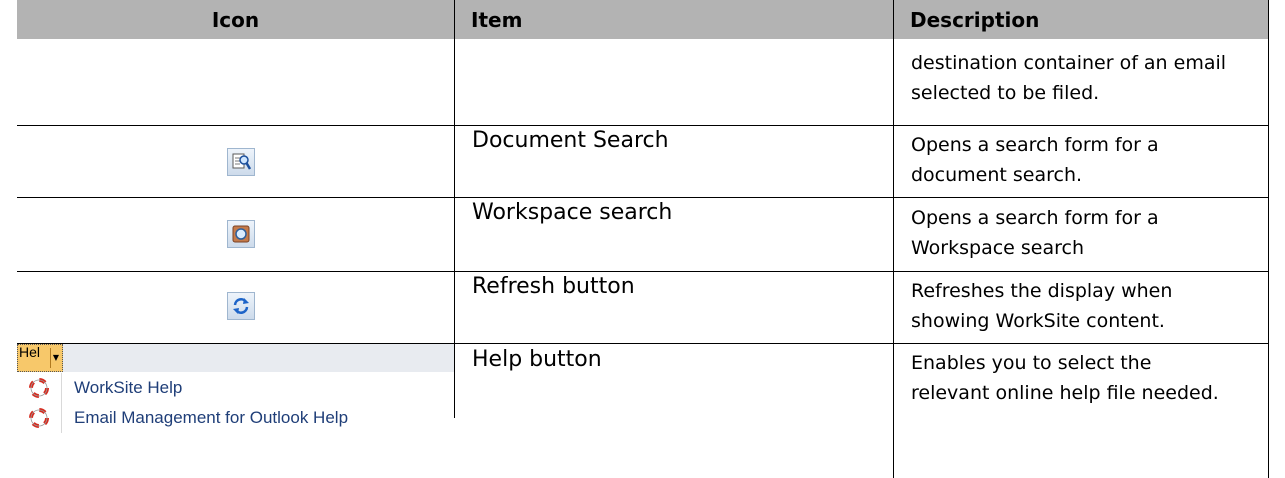 The image size is (1285, 478). Describe the element at coordinates (998, 248) in the screenshot. I see `description-line: Workspace search` at that location.